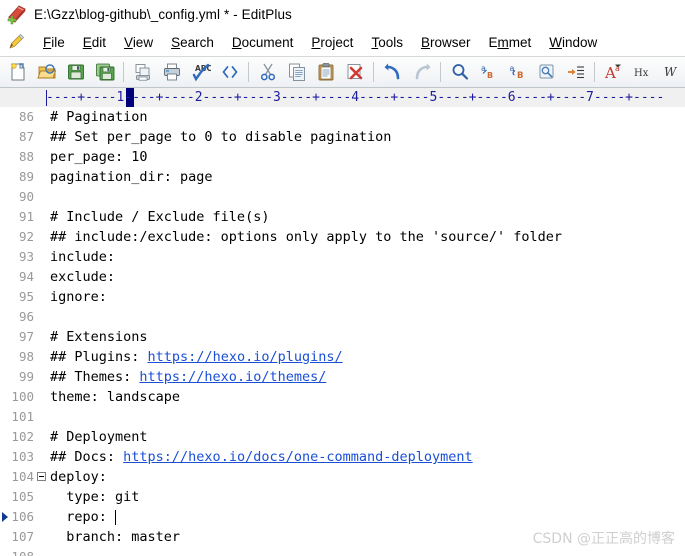 The width and height of the screenshot is (685, 556). I want to click on find-icon, so click(459, 72).